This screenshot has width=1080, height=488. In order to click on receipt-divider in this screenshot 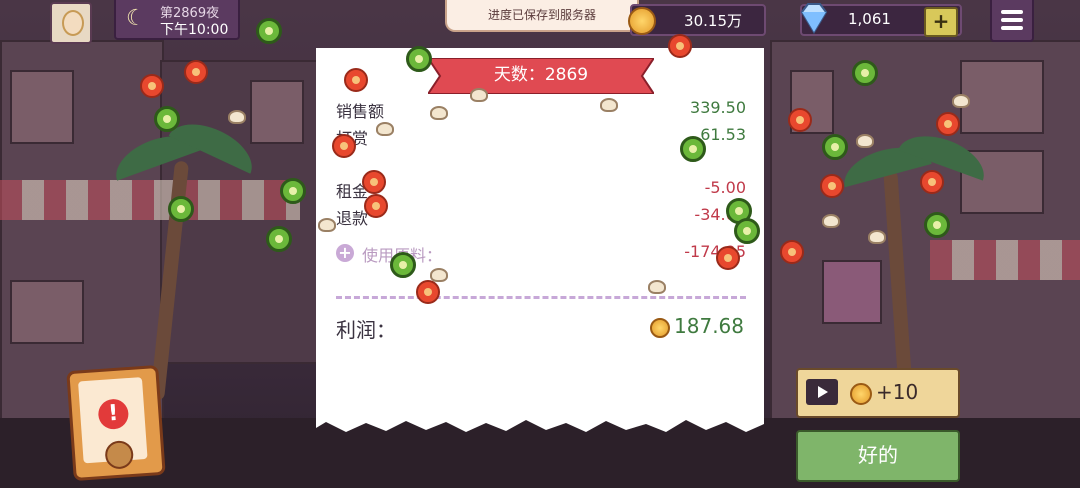, I will do `click(541, 297)`.